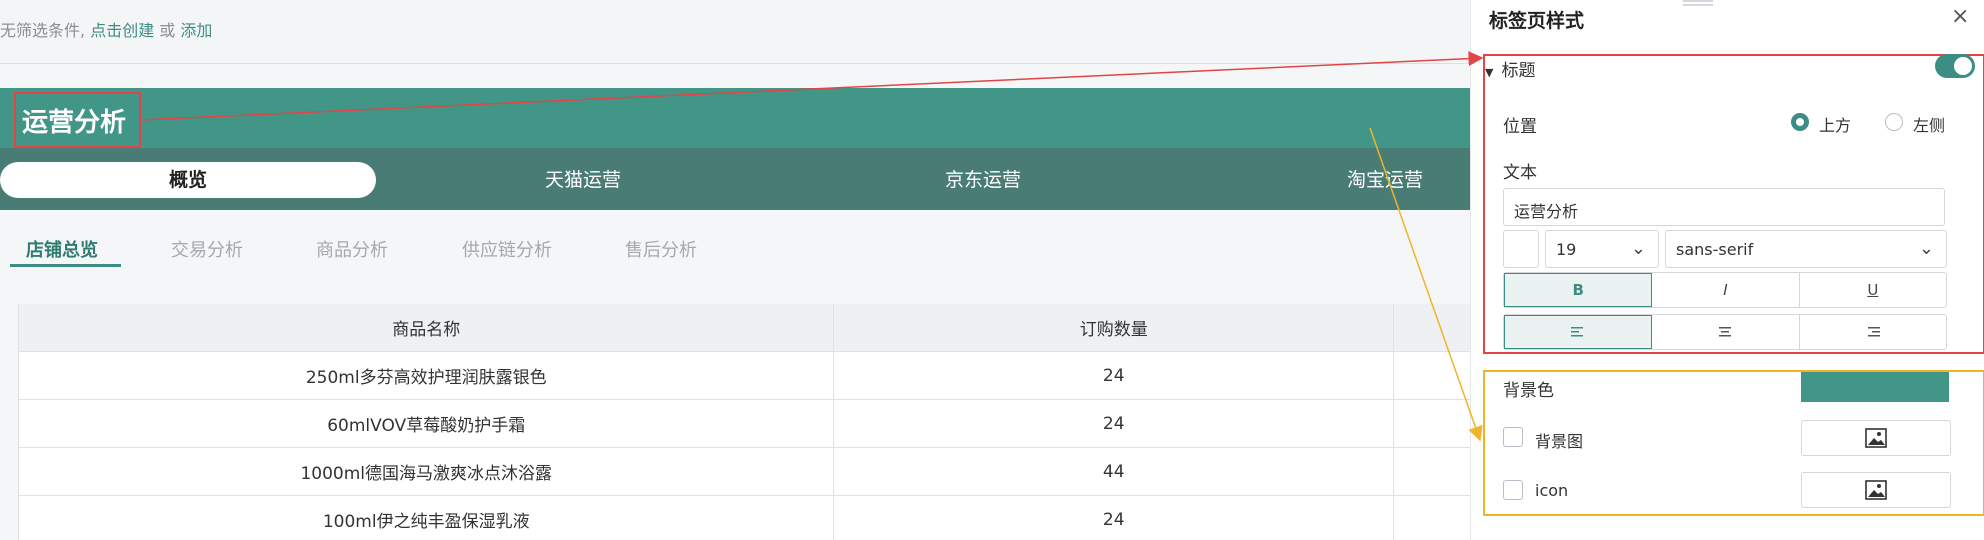  I want to click on subtab-trade: 交易分析, so click(207, 249).